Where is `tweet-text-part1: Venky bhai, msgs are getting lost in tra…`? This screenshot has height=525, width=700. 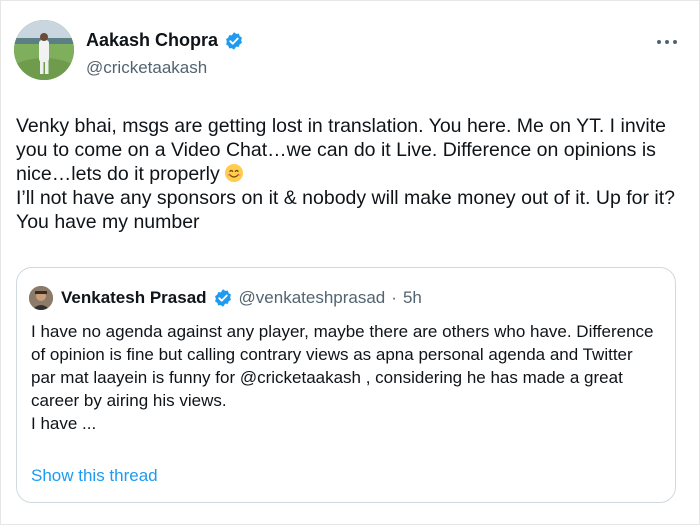
tweet-text-part1: Venky bhai, msgs are getting lost in tra… is located at coordinates (341, 150).